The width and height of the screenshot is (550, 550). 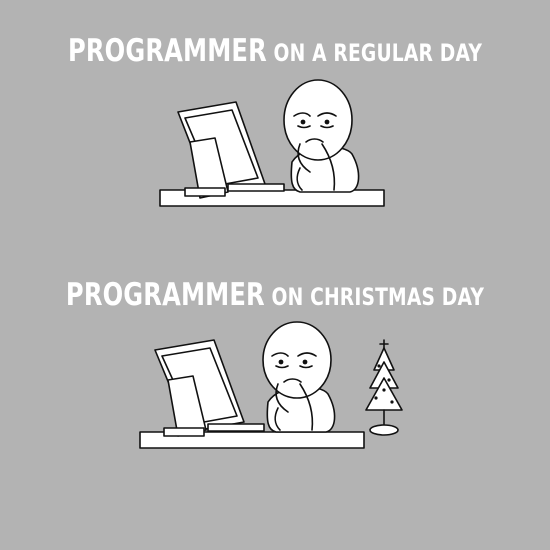 What do you see at coordinates (374, 53) in the screenshot?
I see `caption-regular-day-rest: ON A REGULAR DAY` at bounding box center [374, 53].